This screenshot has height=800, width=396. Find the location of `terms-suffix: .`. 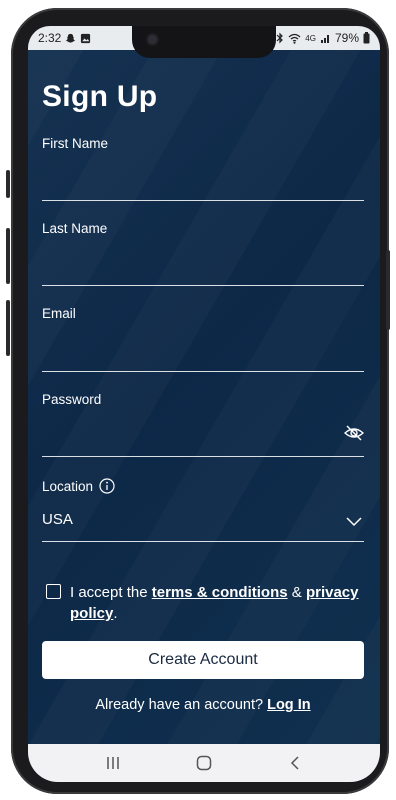

terms-suffix: . is located at coordinates (115, 613).